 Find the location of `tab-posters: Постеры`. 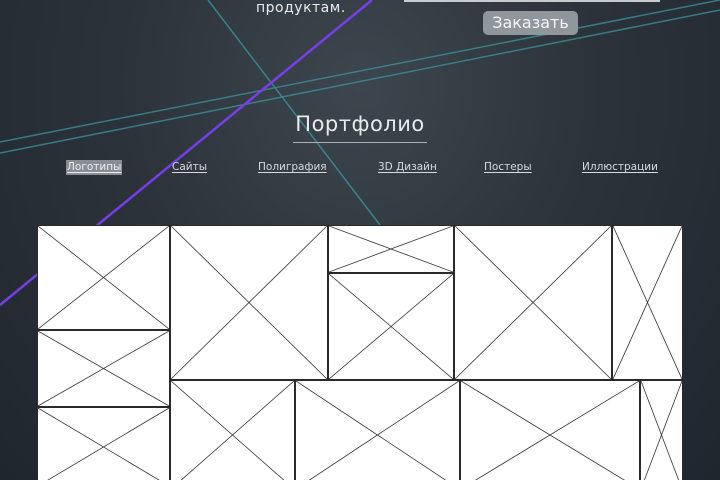

tab-posters: Постеры is located at coordinates (508, 167).